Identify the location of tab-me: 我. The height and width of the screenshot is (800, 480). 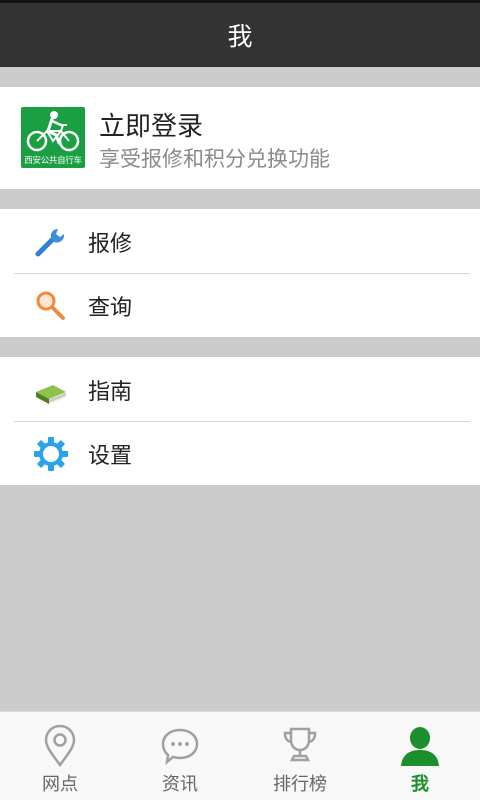
(420, 756).